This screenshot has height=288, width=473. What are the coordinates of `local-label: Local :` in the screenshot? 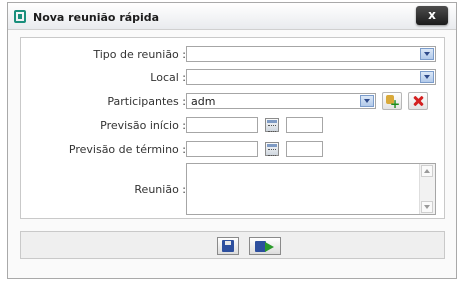 It's located at (168, 77).